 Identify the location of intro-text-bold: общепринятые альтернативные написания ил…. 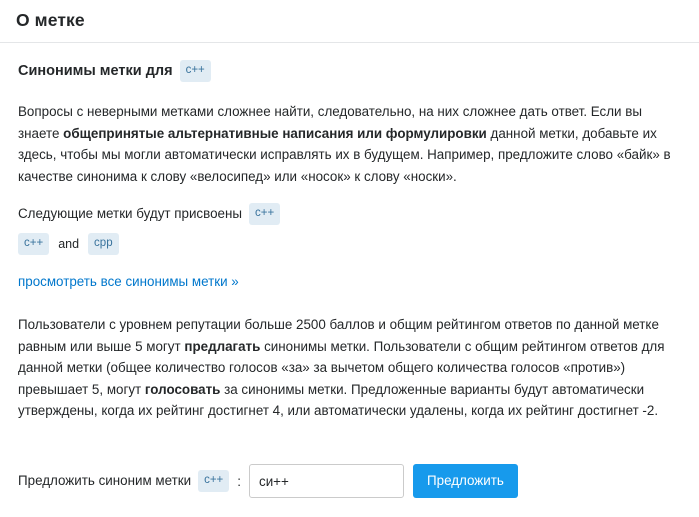
(275, 133).